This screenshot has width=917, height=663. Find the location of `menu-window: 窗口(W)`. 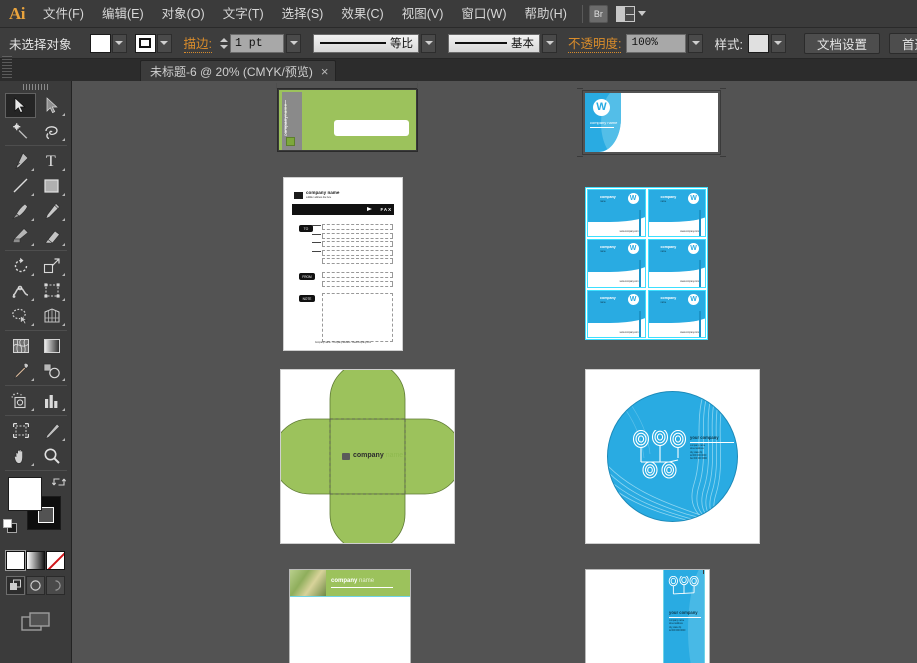

menu-window: 窗口(W) is located at coordinates (483, 14).